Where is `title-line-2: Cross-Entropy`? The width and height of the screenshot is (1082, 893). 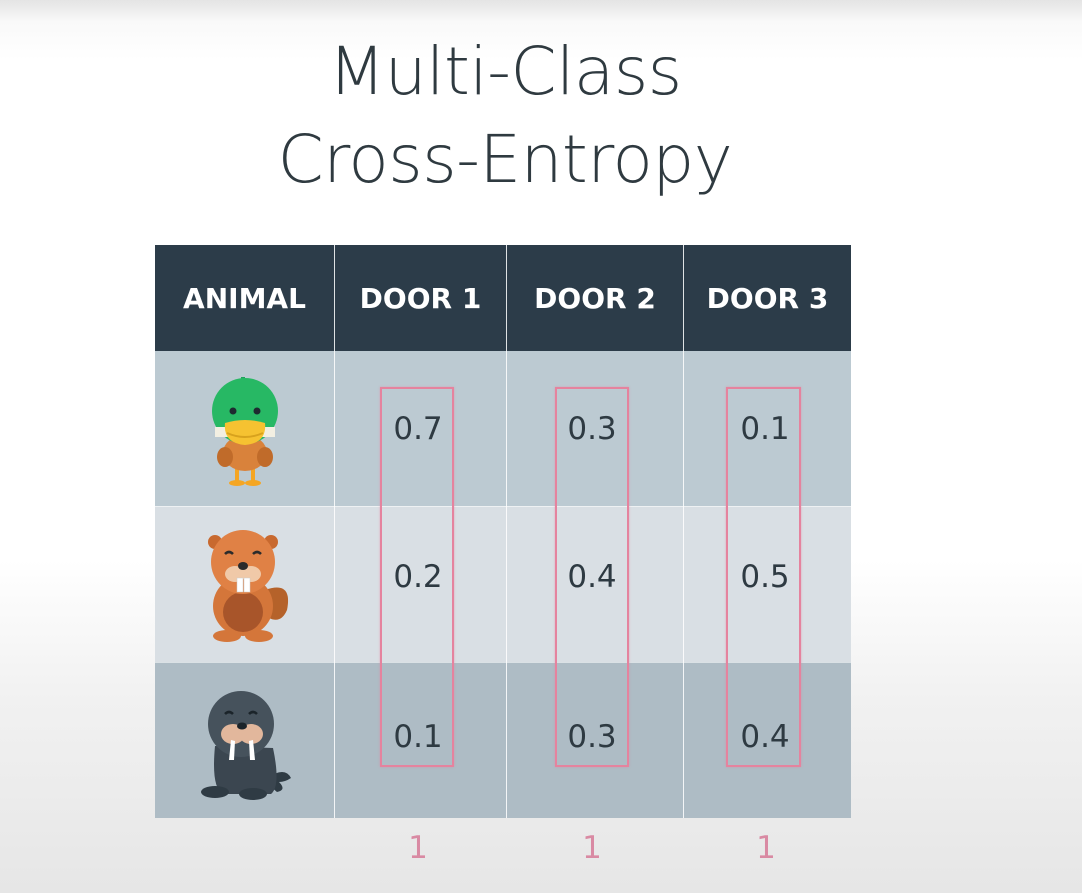
title-line-2: Cross-Entropy is located at coordinates (505, 159).